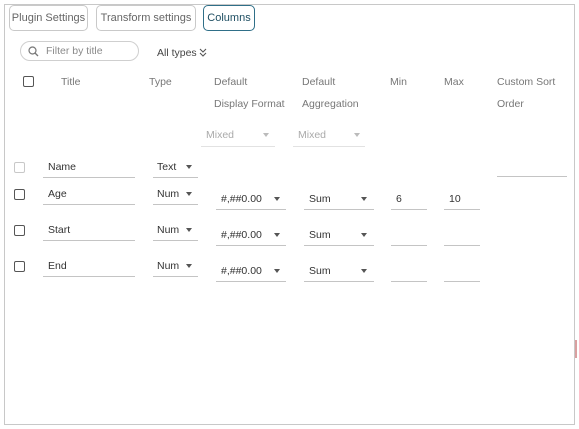 The width and height of the screenshot is (579, 429). I want to click on header-default-display-format: Default Display Format, so click(249, 93).